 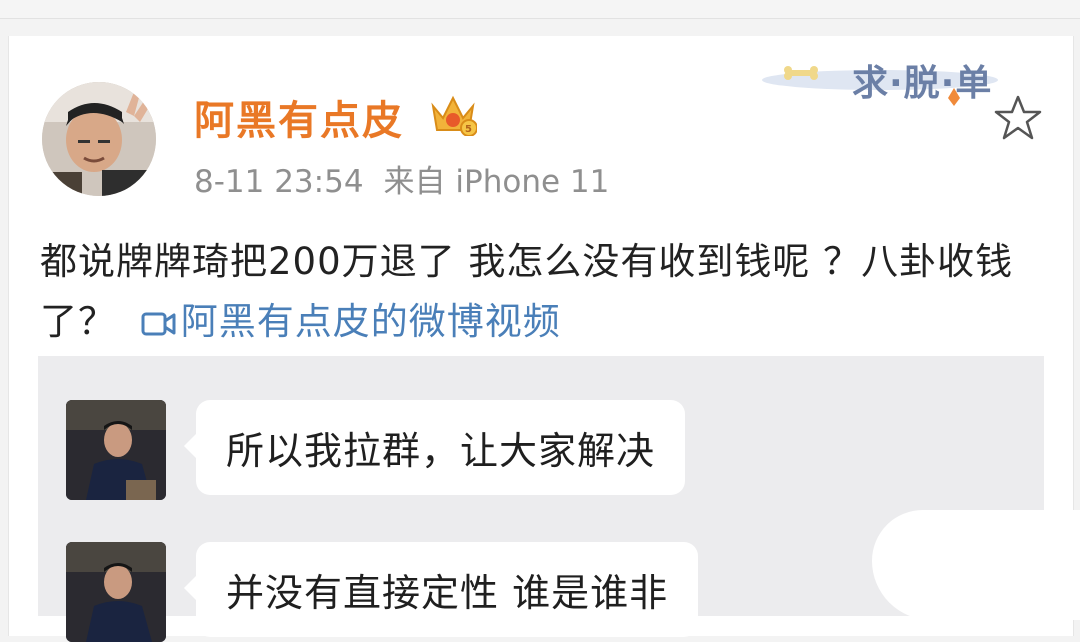 I want to click on post-source: 来自 iPhone 11, so click(x=496, y=182).